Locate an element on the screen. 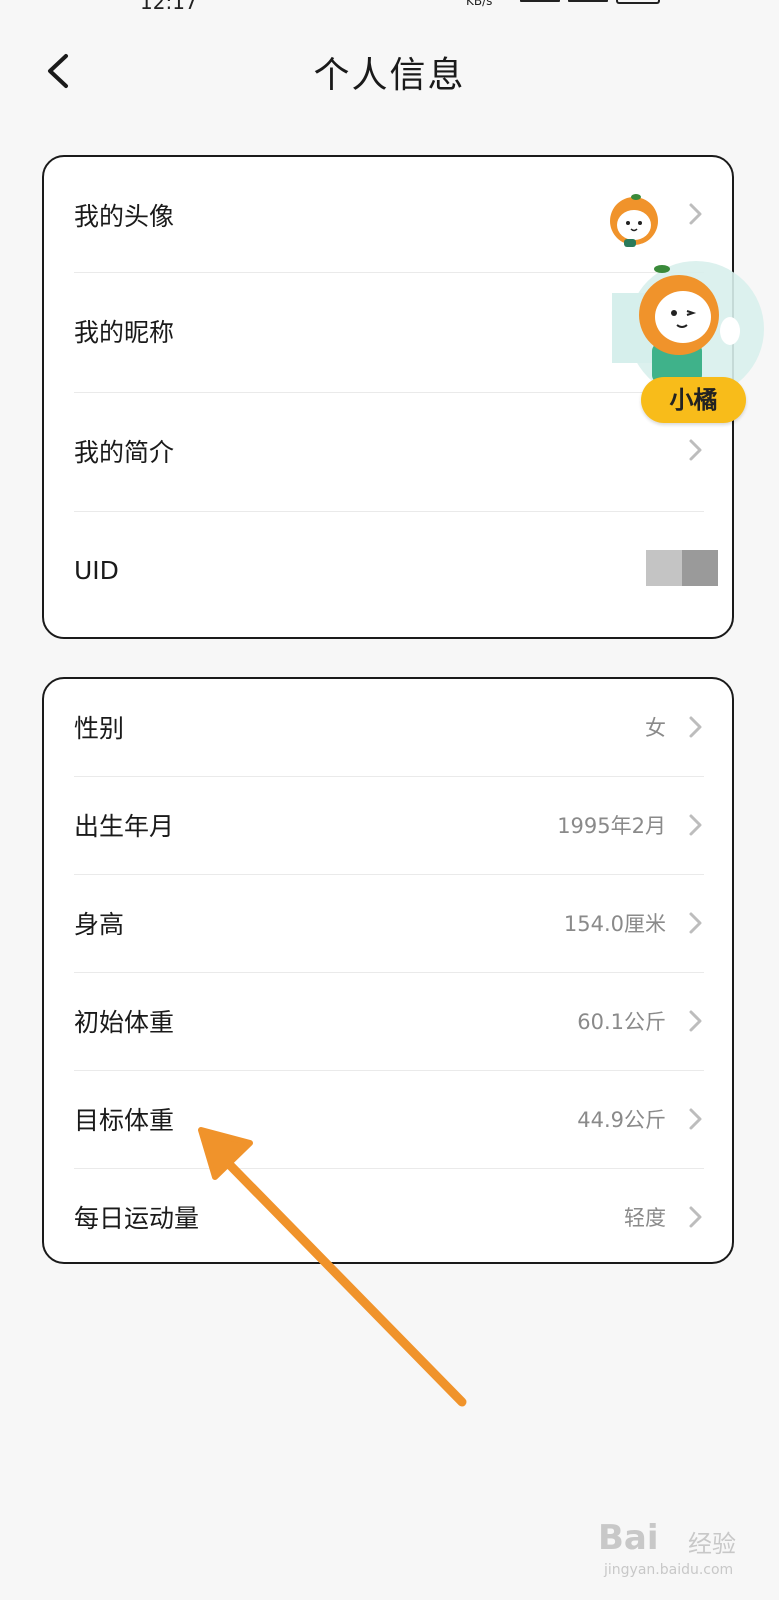 This screenshot has height=1600, width=779. watermark-brand: Bai is located at coordinates (628, 1538).